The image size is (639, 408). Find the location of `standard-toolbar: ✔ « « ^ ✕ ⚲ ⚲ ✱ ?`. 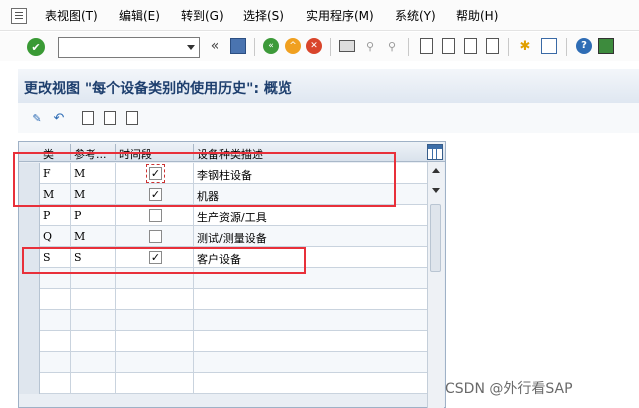

standard-toolbar: ✔ « « ^ ✕ ⚲ ⚲ ✱ ? is located at coordinates (319, 46).